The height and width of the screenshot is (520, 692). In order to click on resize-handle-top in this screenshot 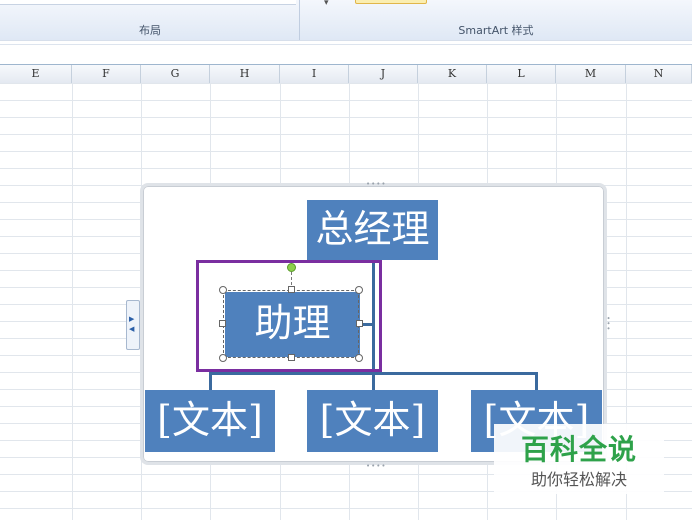, I will do `click(291, 289)`.